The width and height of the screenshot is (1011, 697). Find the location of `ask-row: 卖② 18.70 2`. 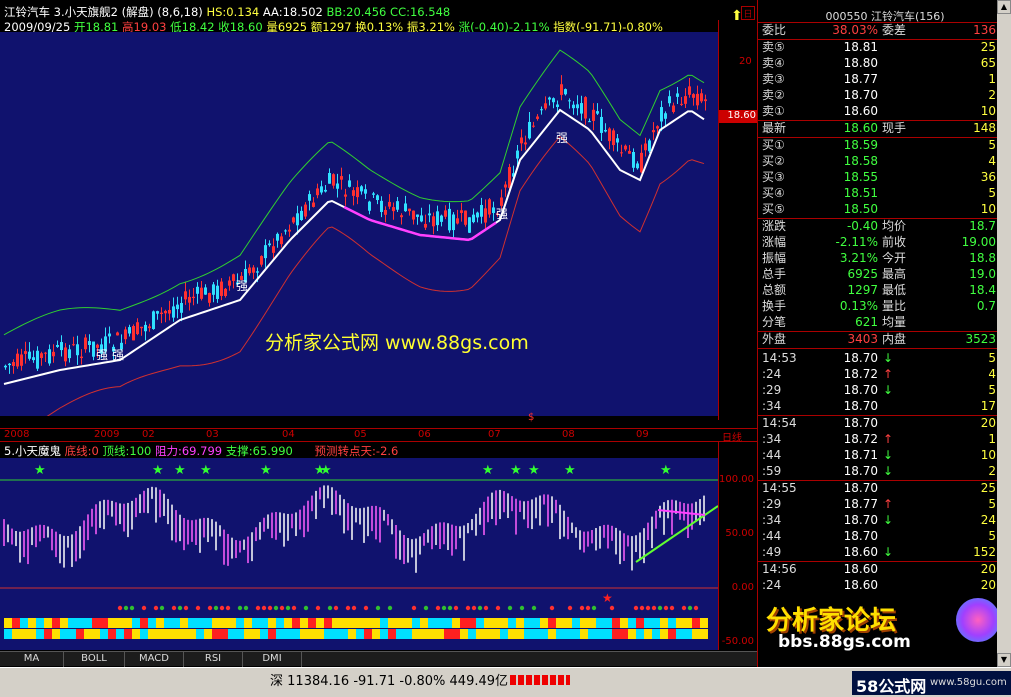

ask-row: 卖② 18.70 2 is located at coordinates (878, 95).